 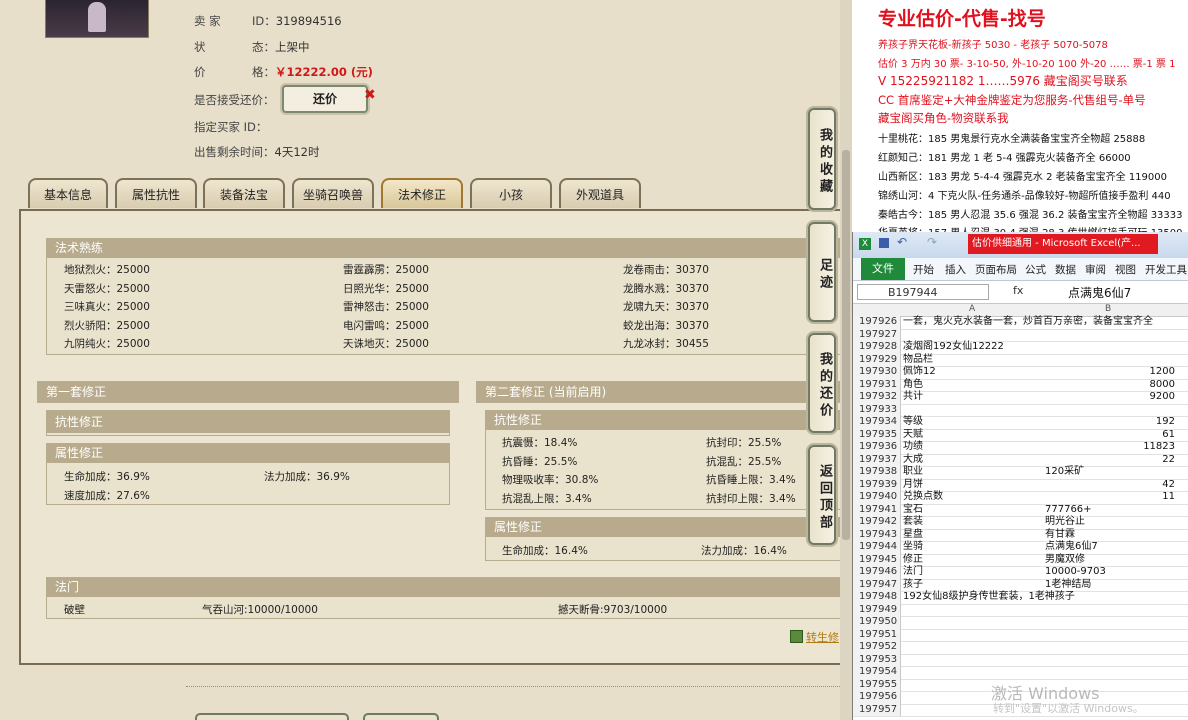 I want to click on cell-b-number: 192, so click(x=1110, y=422).